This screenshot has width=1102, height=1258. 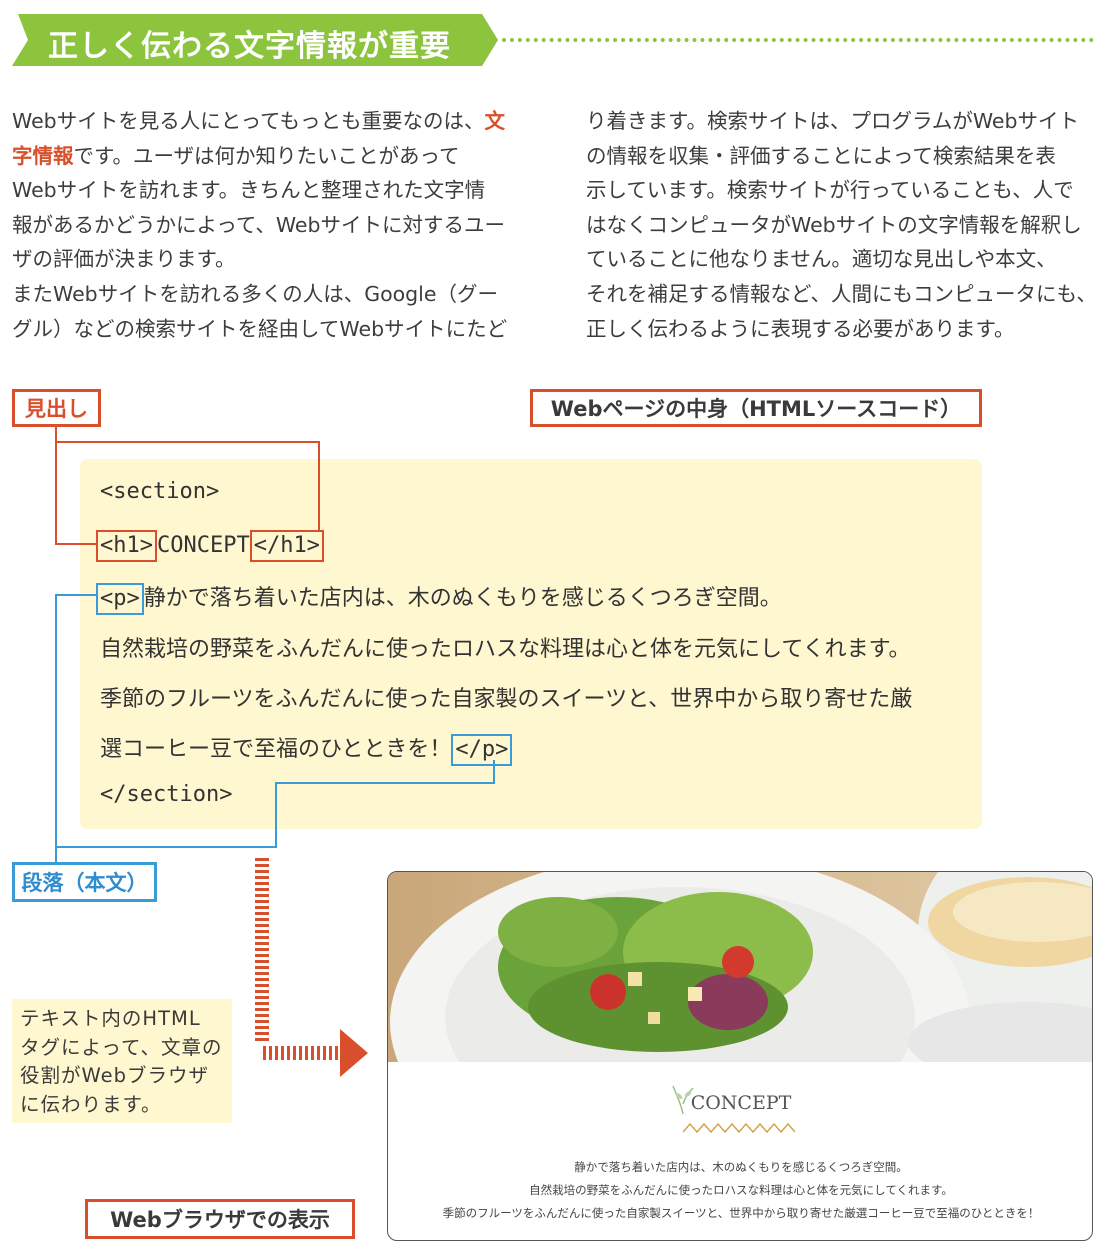 I want to click on code-p-line-3: 季節のフルーツをふんだんに使った自家製のスイーツと、世界中から取り寄せた厳, so click(x=506, y=699).